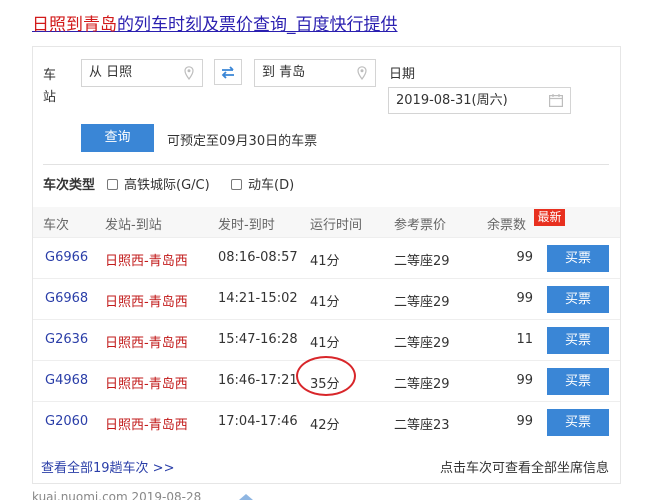 This screenshot has width=645, height=500. Describe the element at coordinates (242, 141) in the screenshot. I see `advance-booking-note: 可预定至09月30日的车票` at that location.